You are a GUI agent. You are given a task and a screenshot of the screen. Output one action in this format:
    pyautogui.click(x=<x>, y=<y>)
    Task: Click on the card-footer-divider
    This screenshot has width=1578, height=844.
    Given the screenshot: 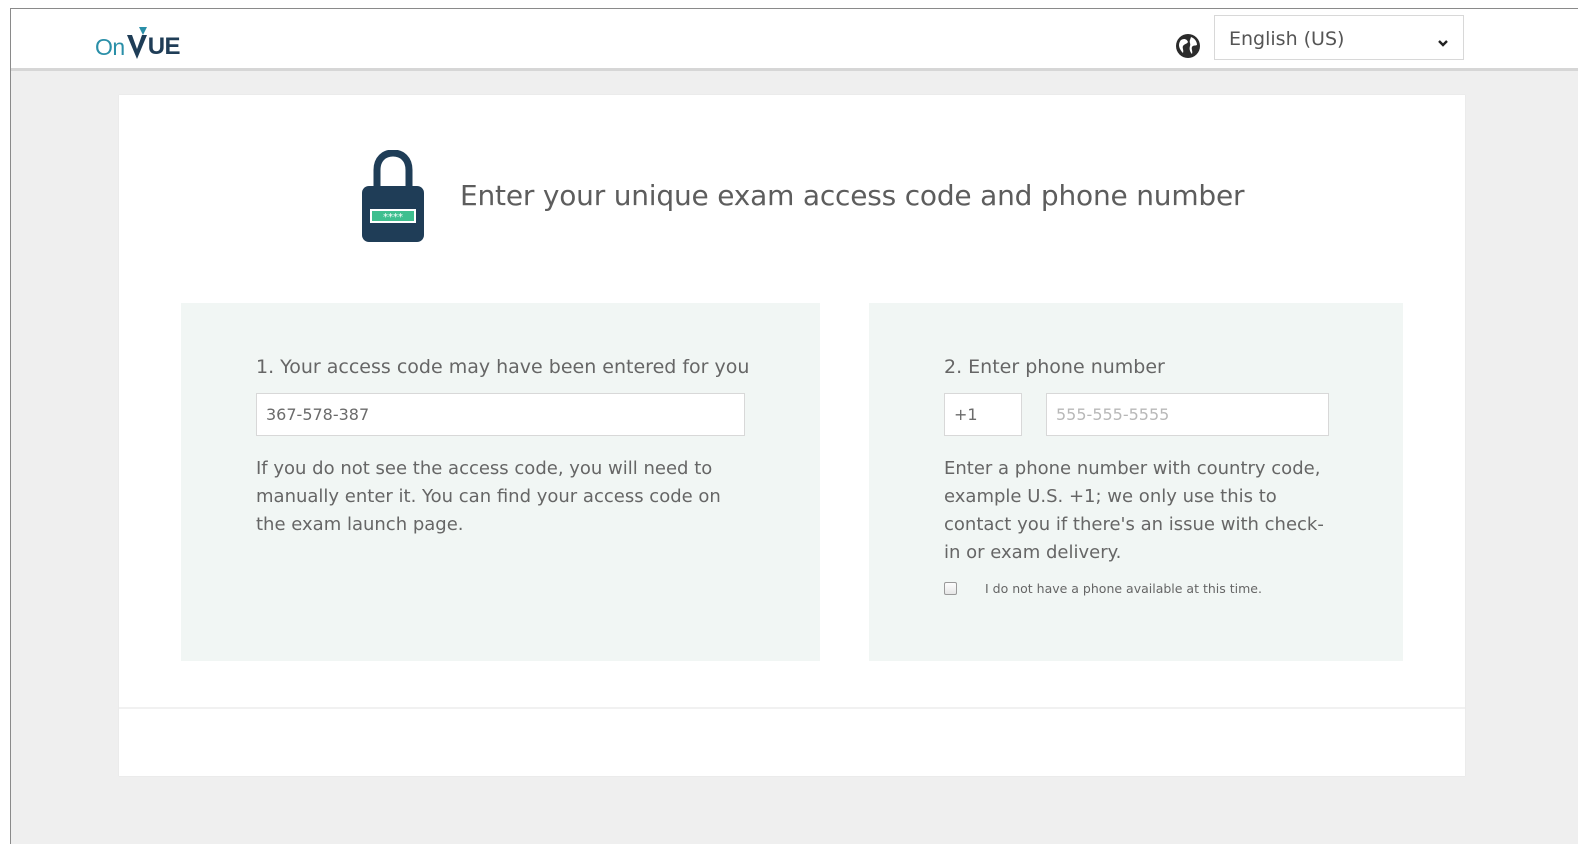 What is the action you would take?
    pyautogui.click(x=792, y=708)
    